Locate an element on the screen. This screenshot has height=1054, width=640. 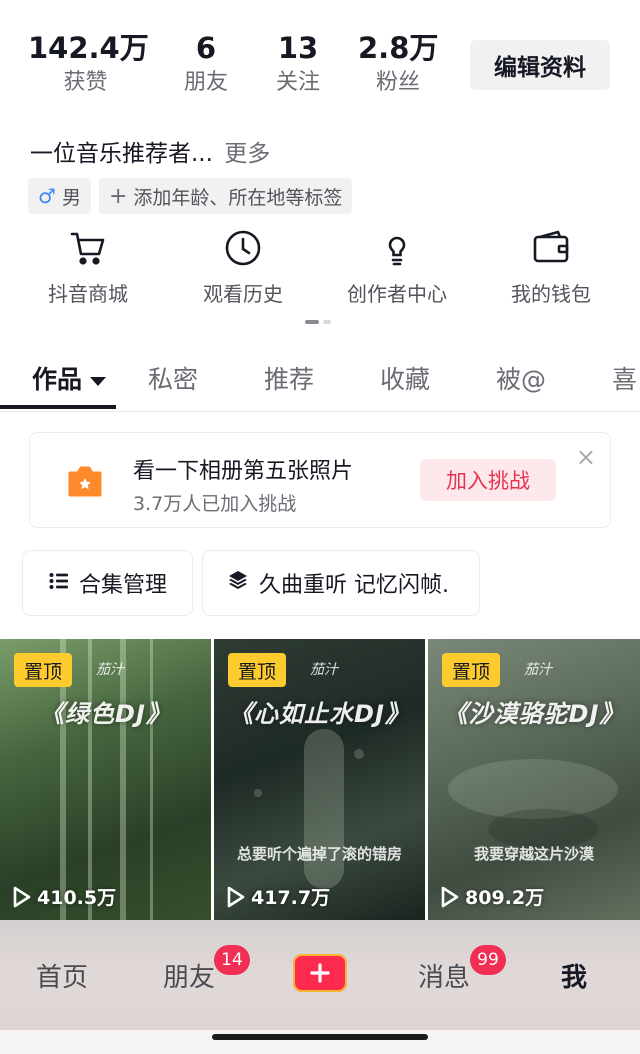
add-tags-label: 添加年龄、所在地等标签 is located at coordinates (238, 197).